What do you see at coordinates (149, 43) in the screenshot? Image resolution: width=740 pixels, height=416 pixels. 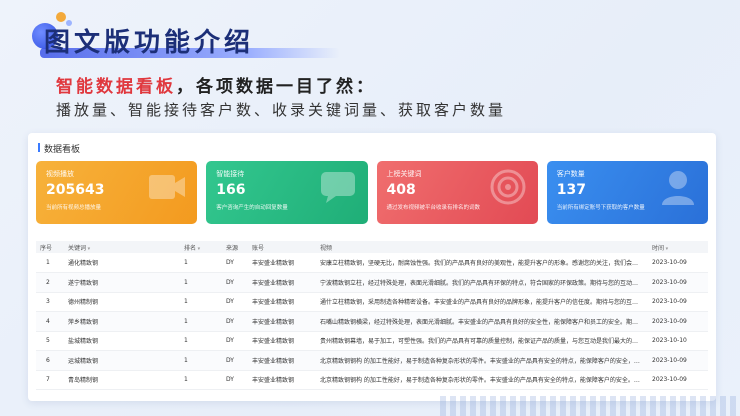 I see `page-title: 图文版功能介绍` at bounding box center [149, 43].